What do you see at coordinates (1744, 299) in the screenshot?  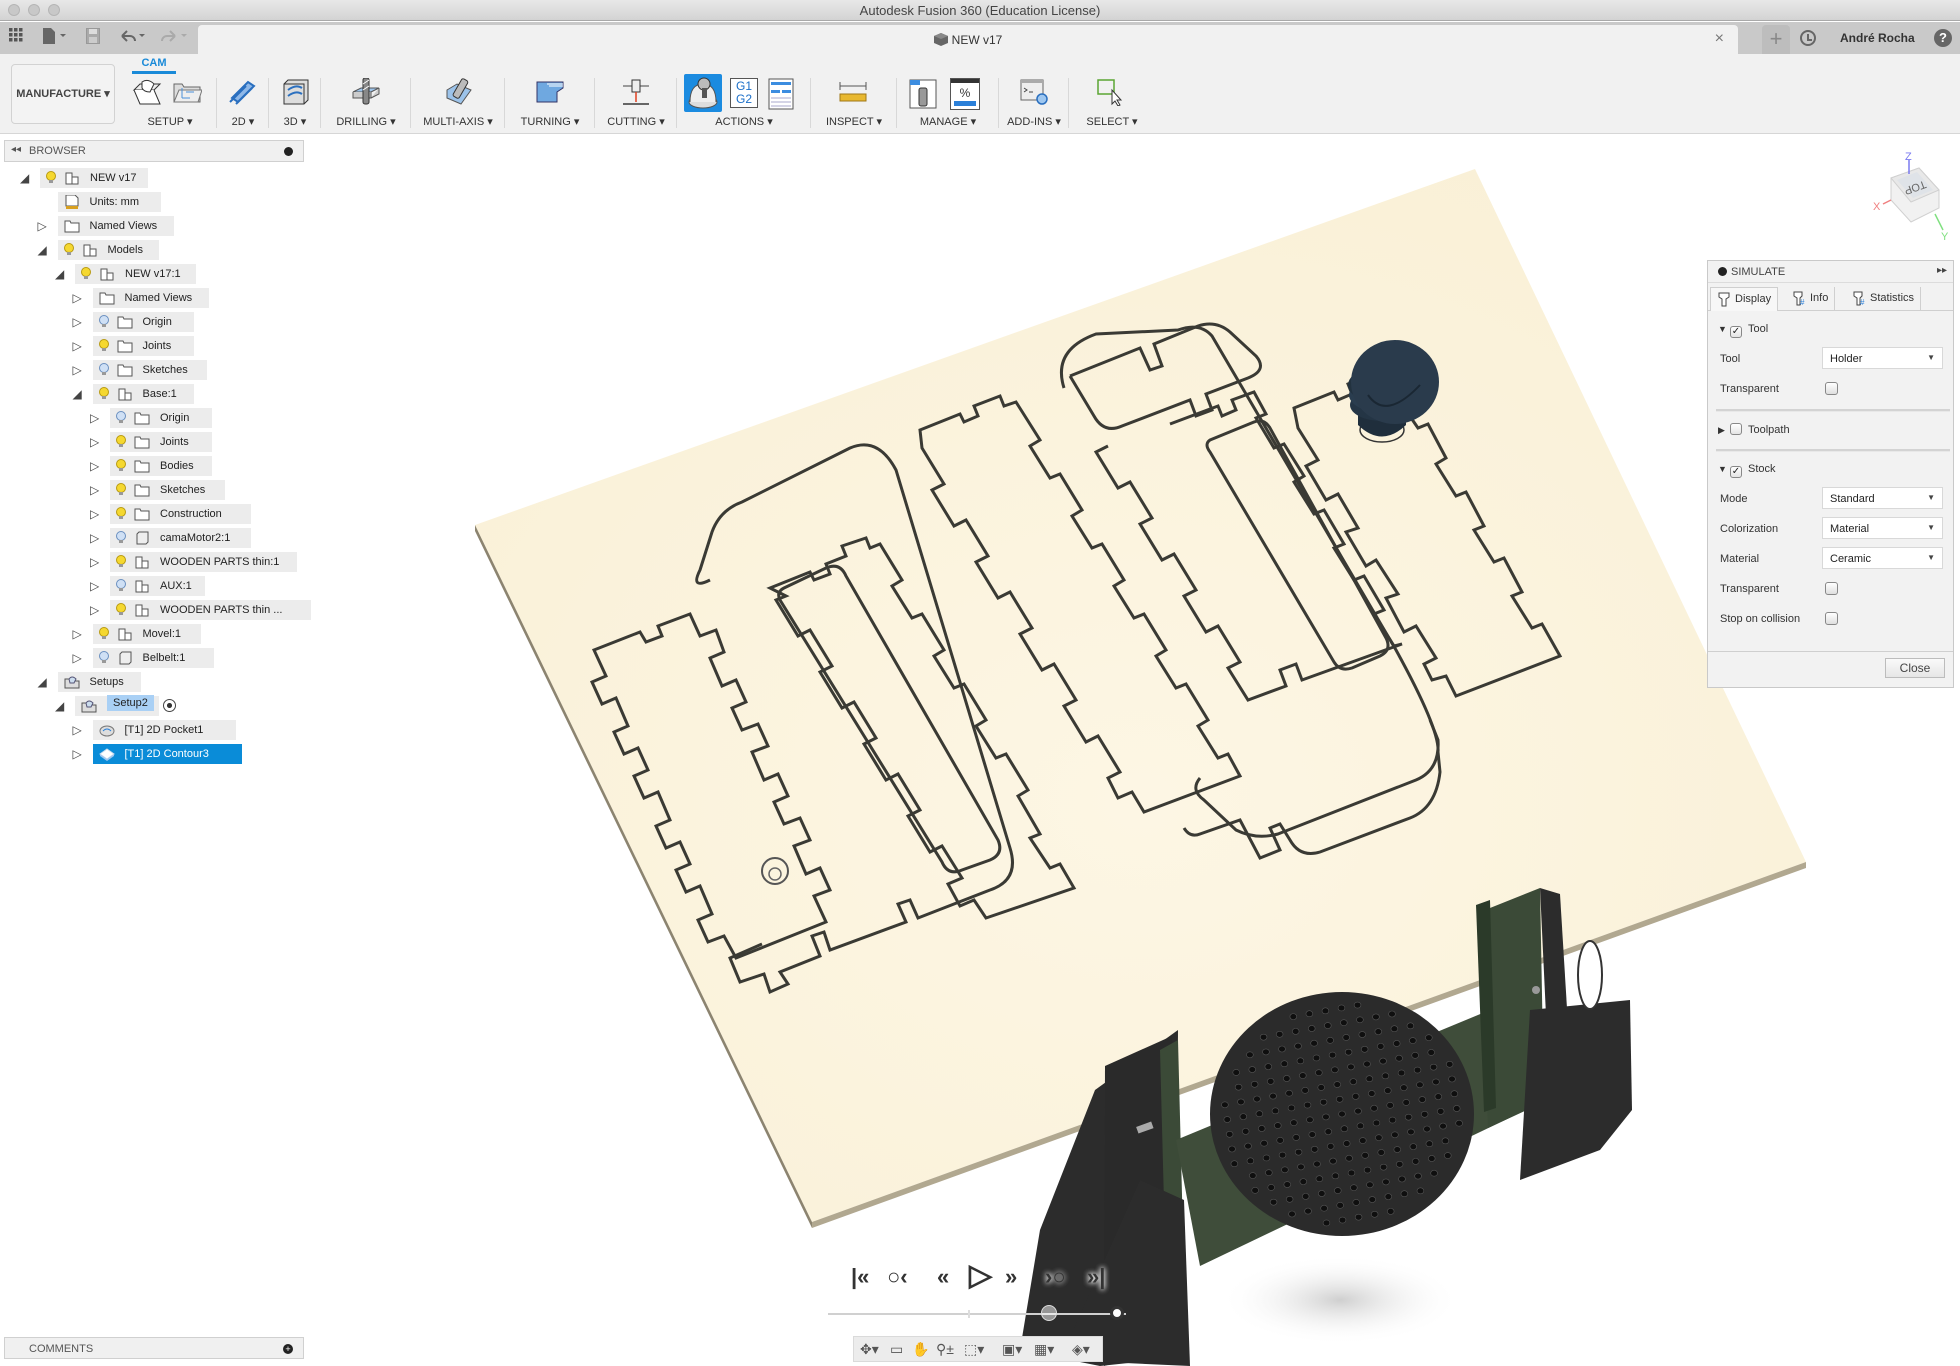 I see `tab-display: Display` at bounding box center [1744, 299].